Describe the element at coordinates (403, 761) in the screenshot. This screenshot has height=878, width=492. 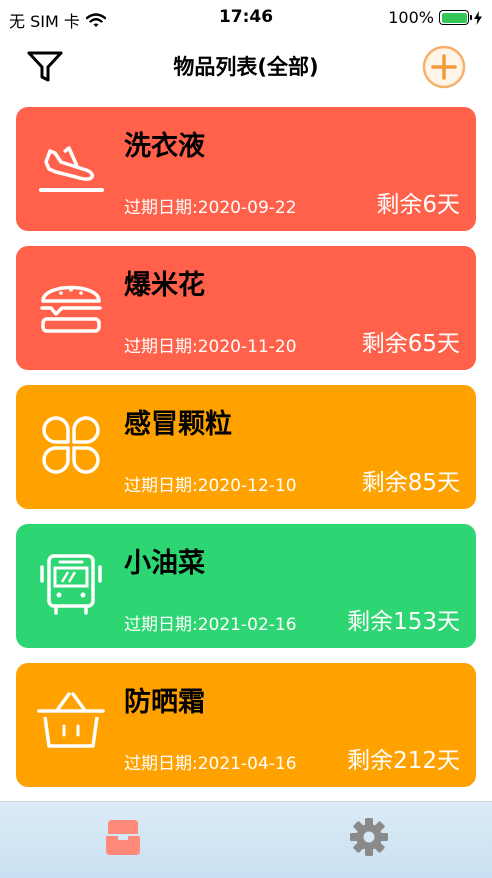
I see `item-remaining-days: 剩余212天` at that location.